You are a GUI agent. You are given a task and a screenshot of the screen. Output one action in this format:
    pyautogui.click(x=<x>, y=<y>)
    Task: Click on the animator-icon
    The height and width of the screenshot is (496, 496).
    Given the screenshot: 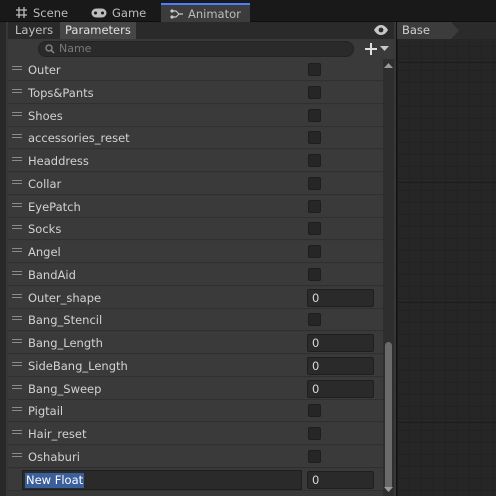 What is the action you would take?
    pyautogui.click(x=176, y=14)
    